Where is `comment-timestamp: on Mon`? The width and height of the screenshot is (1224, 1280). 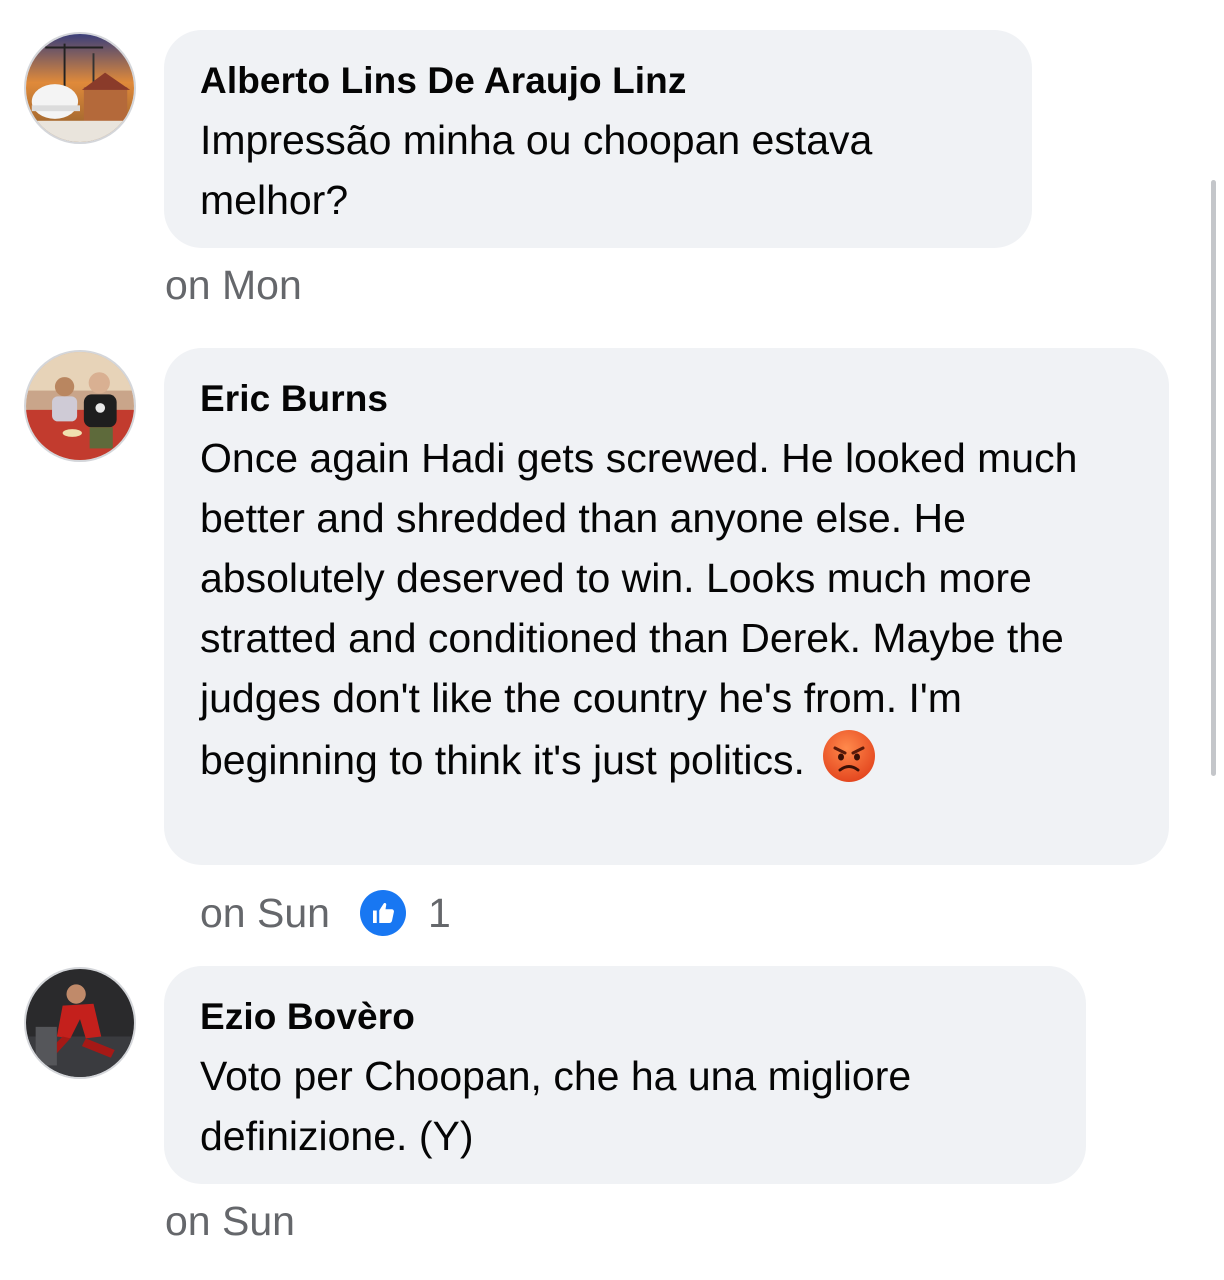
comment-timestamp: on Mon is located at coordinates (233, 285).